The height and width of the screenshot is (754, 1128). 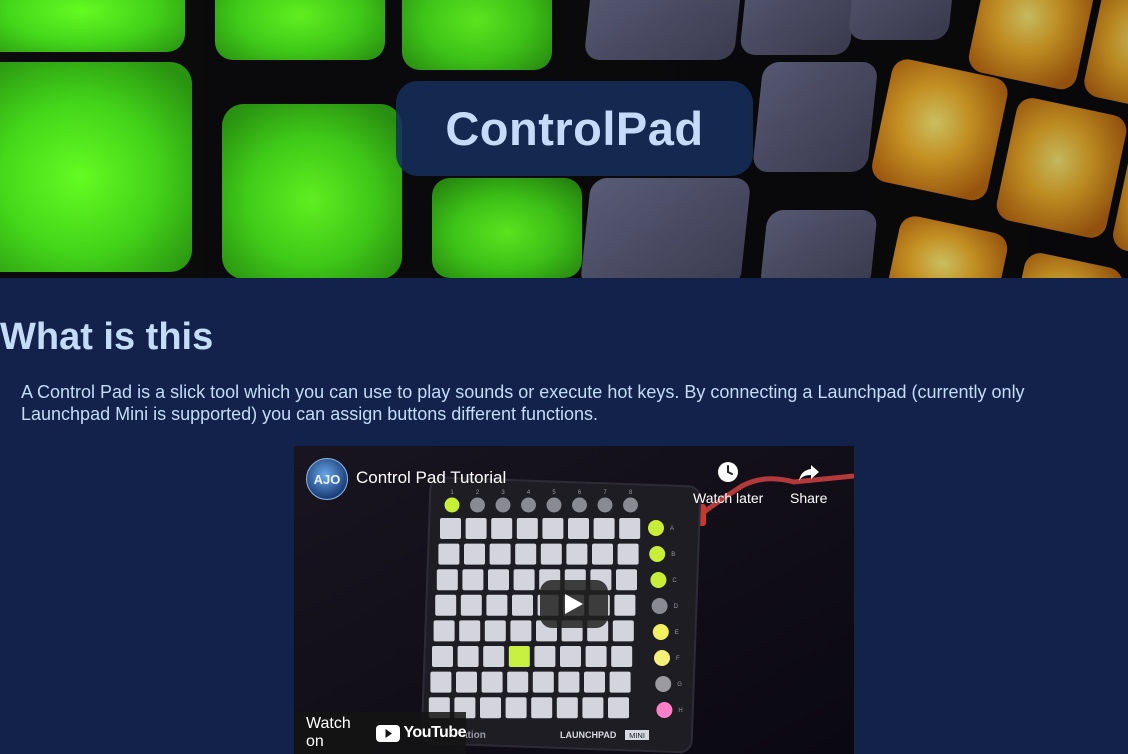 I want to click on play-icon, so click(x=574, y=604).